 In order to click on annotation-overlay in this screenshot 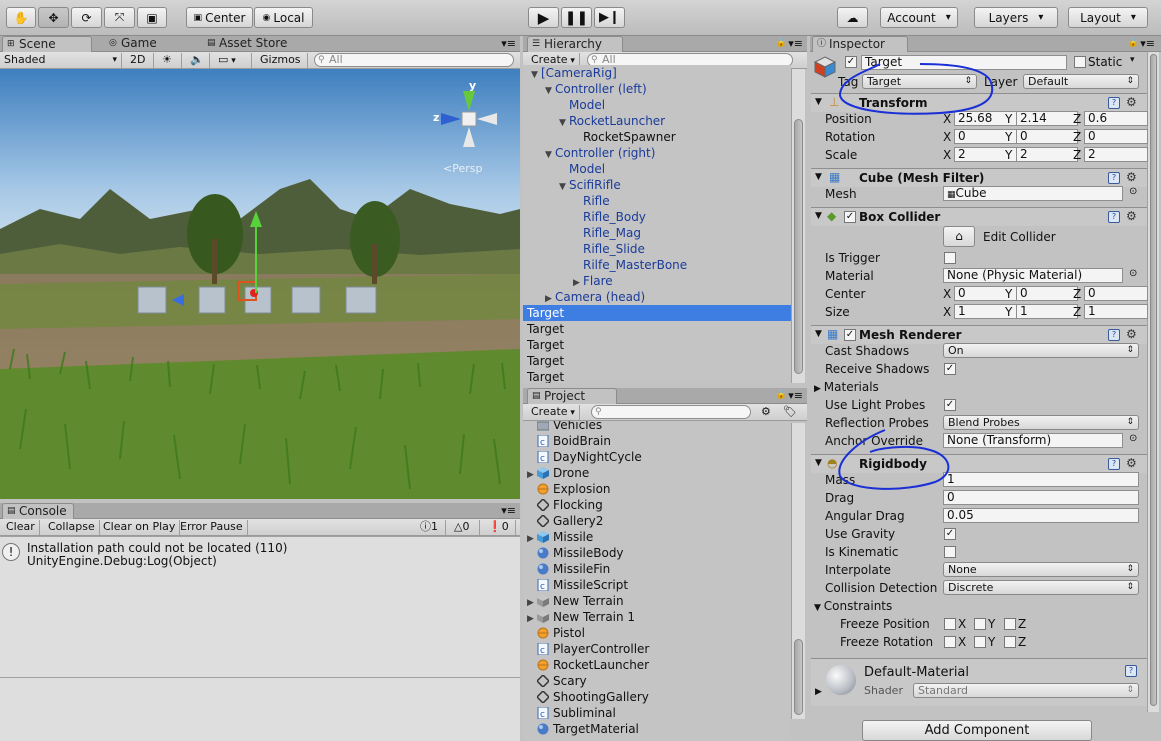, I will do `click(916, 276)`.